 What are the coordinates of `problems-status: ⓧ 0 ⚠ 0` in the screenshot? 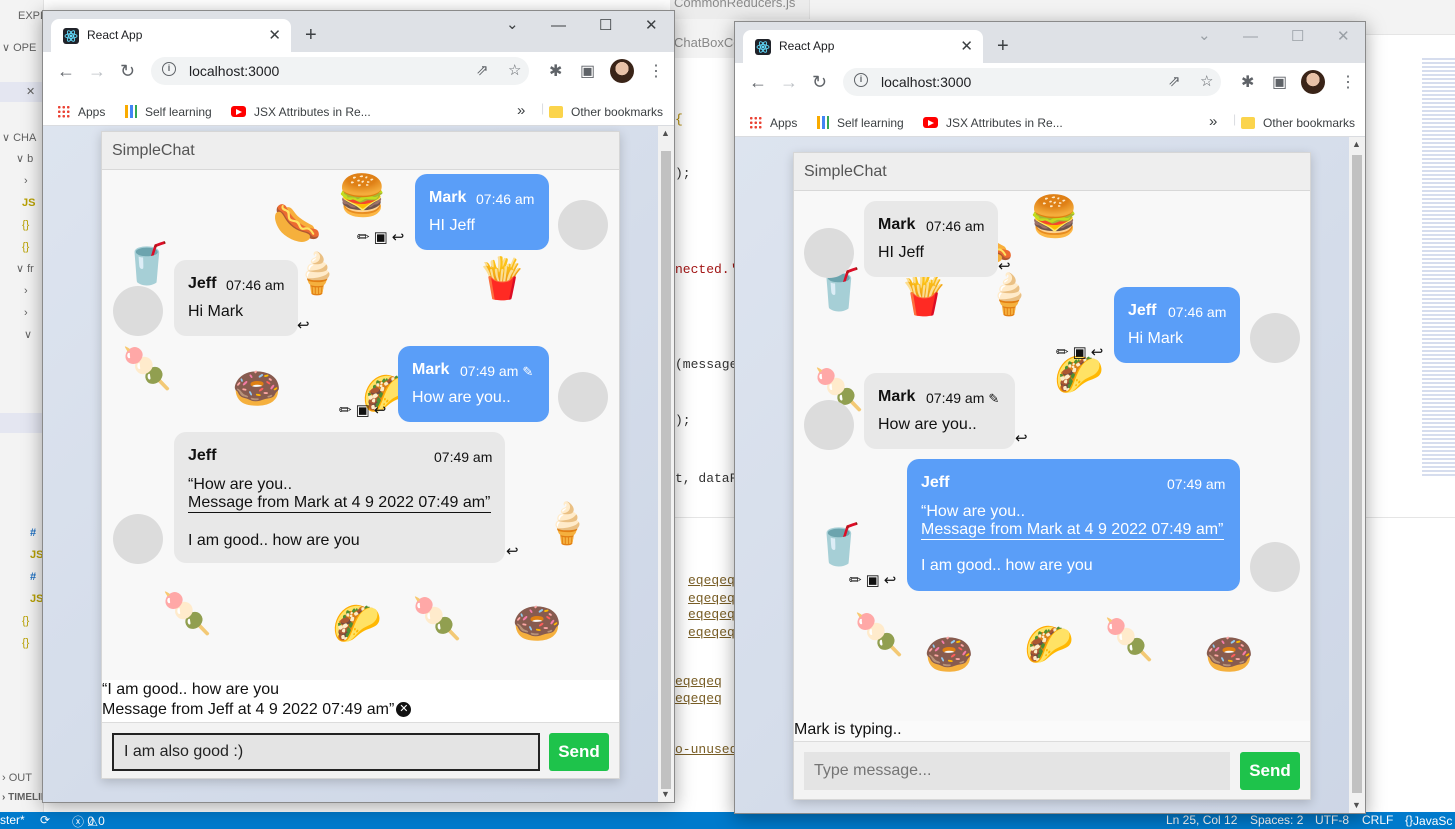 It's located at (88, 821).